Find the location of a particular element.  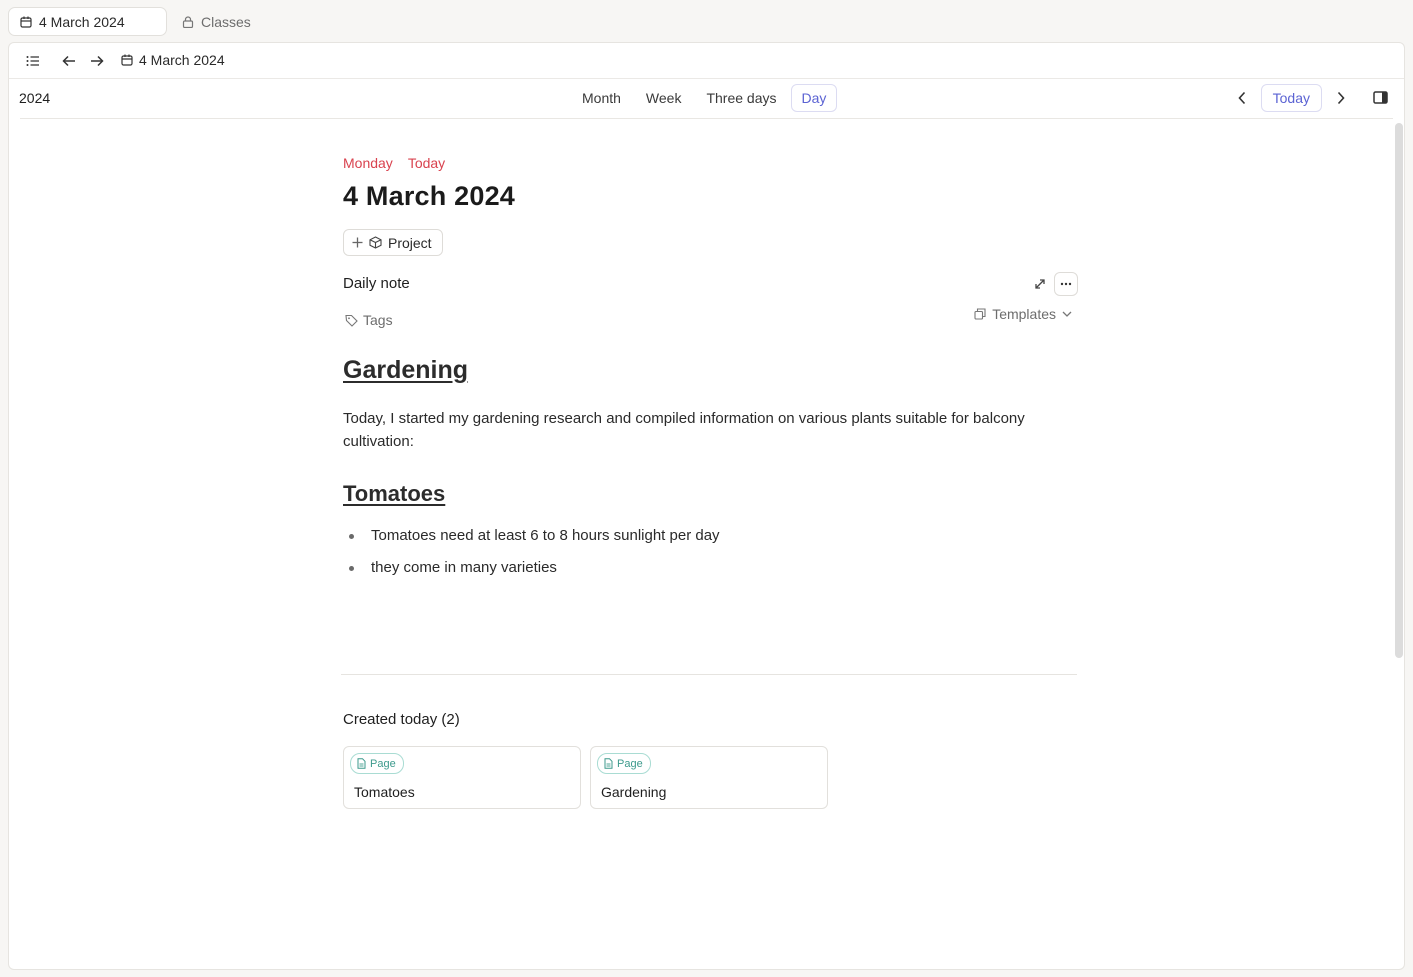

tags-row: Tags Templates is located at coordinates (710, 318).